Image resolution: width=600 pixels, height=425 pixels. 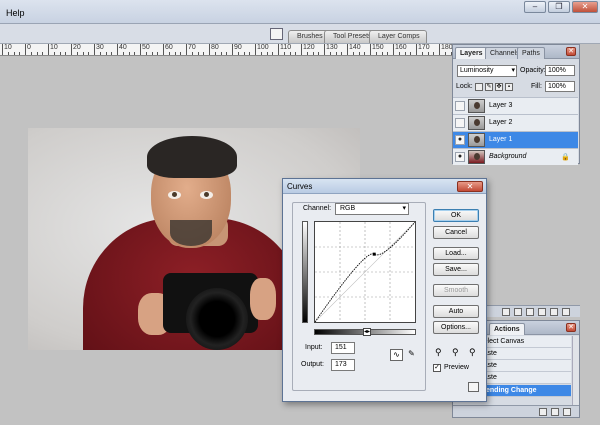 What do you see at coordinates (146, 47) in the screenshot?
I see `ruler-label: 50` at bounding box center [146, 47].